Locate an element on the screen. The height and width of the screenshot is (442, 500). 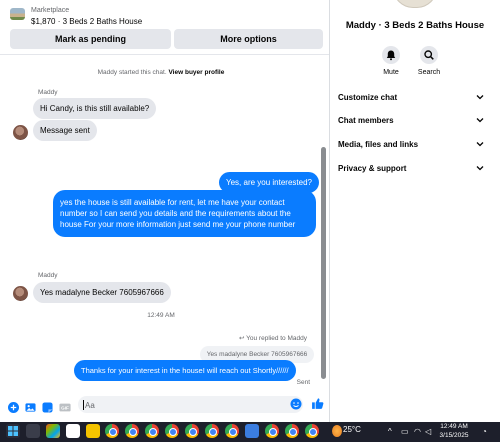
bell-icon is located at coordinates (391, 55).